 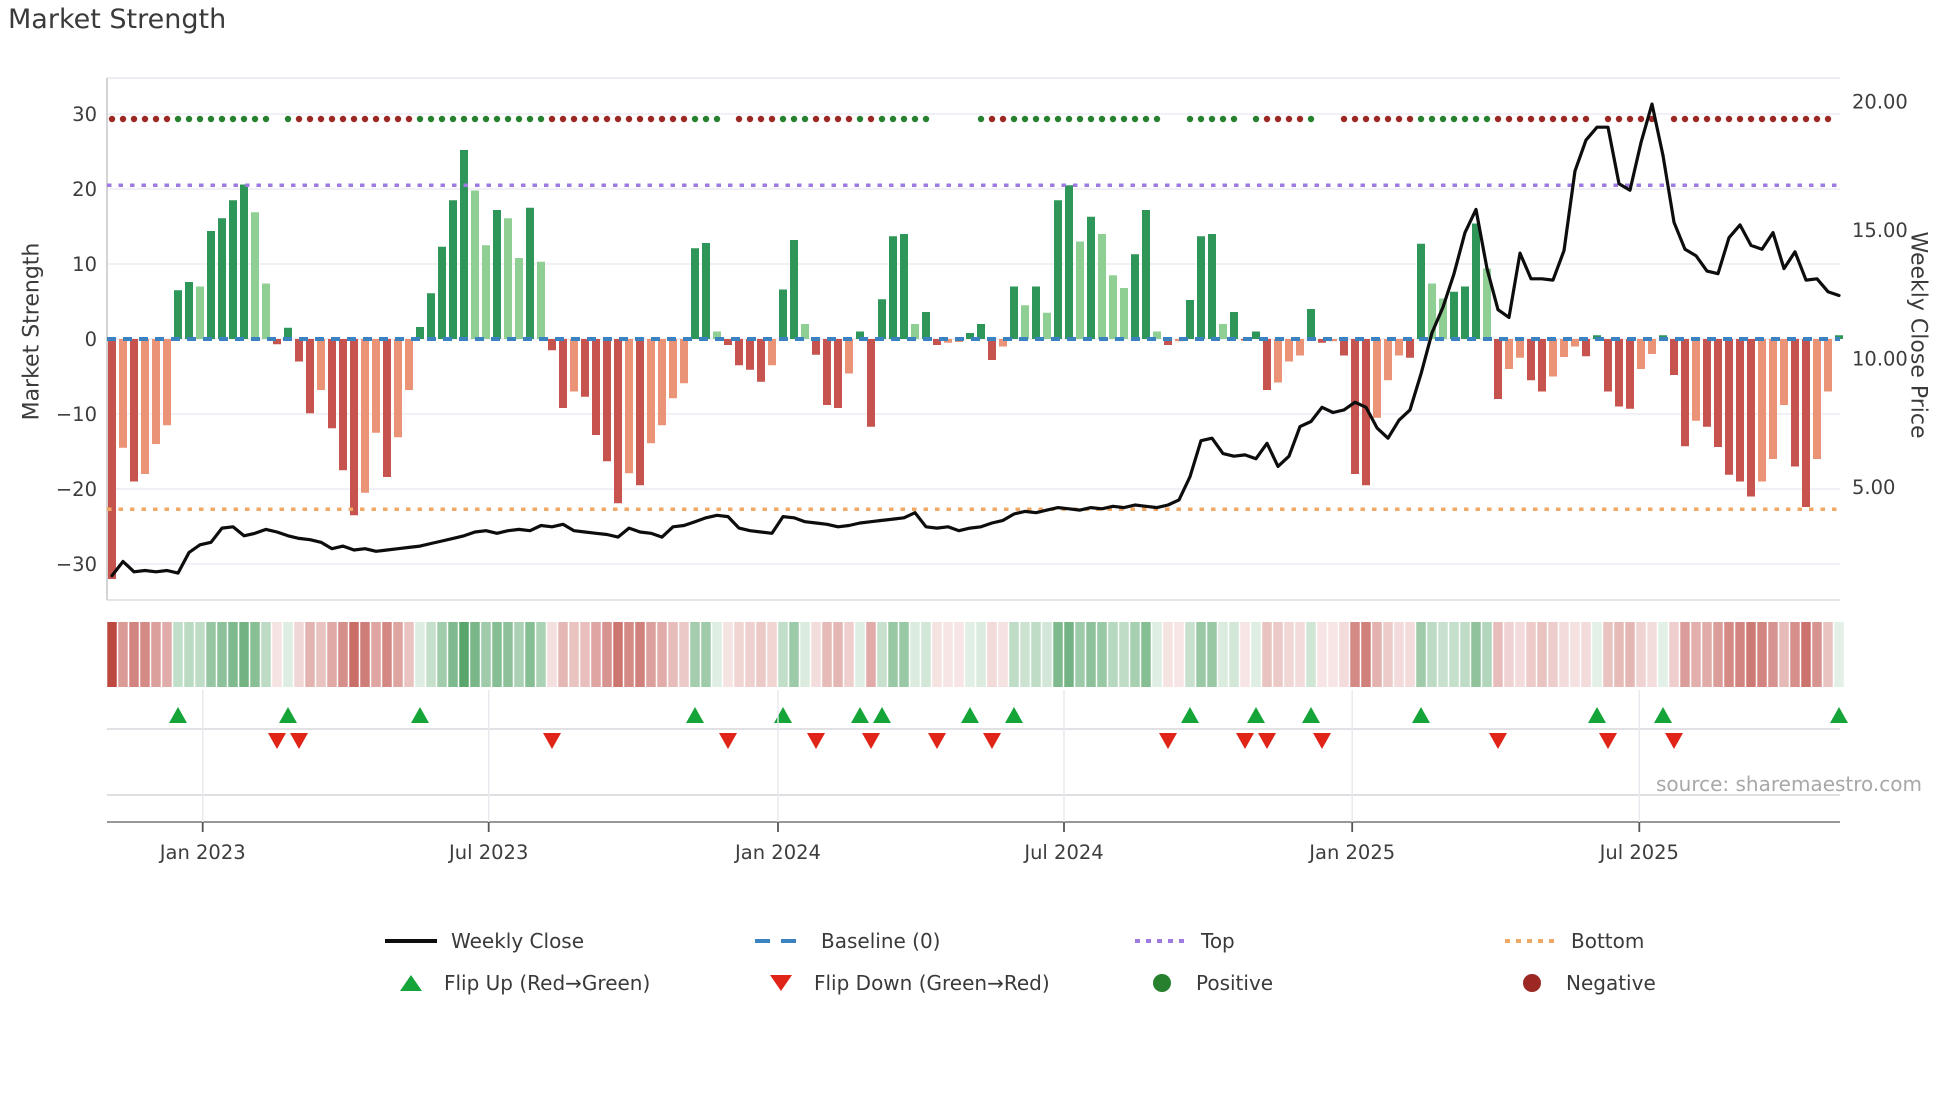 What do you see at coordinates (202, 852) in the screenshot?
I see `x-tick-label: Jan 2023` at bounding box center [202, 852].